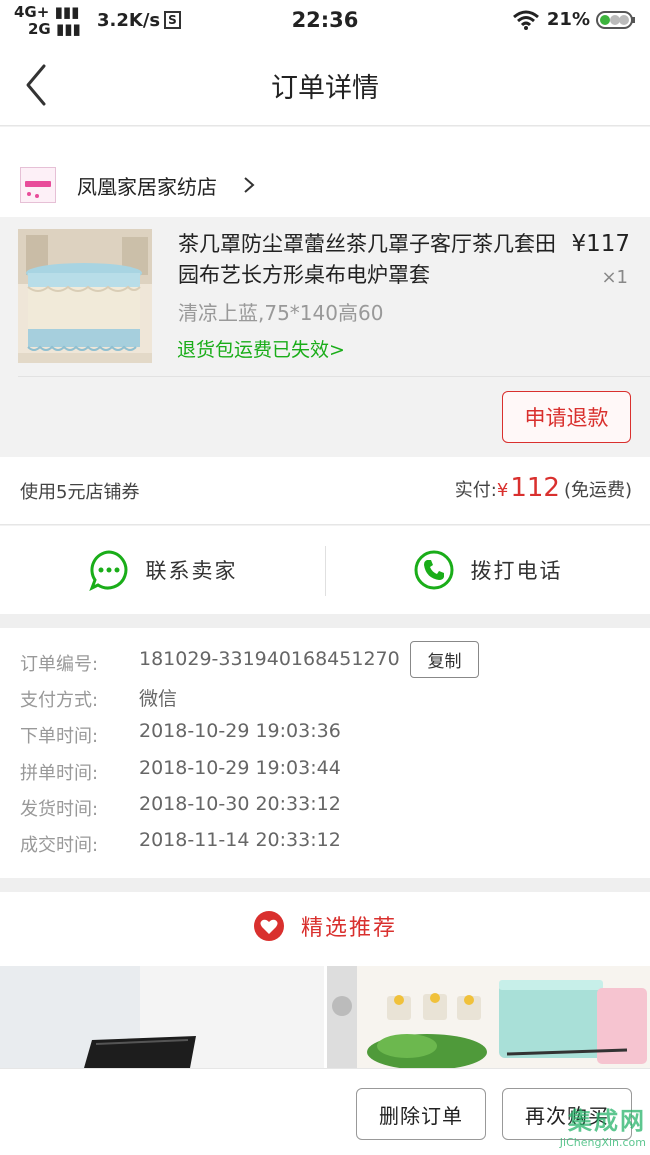 This screenshot has height=1155, width=650. What do you see at coordinates (249, 185) in the screenshot?
I see `chevron-right-icon` at bounding box center [249, 185].